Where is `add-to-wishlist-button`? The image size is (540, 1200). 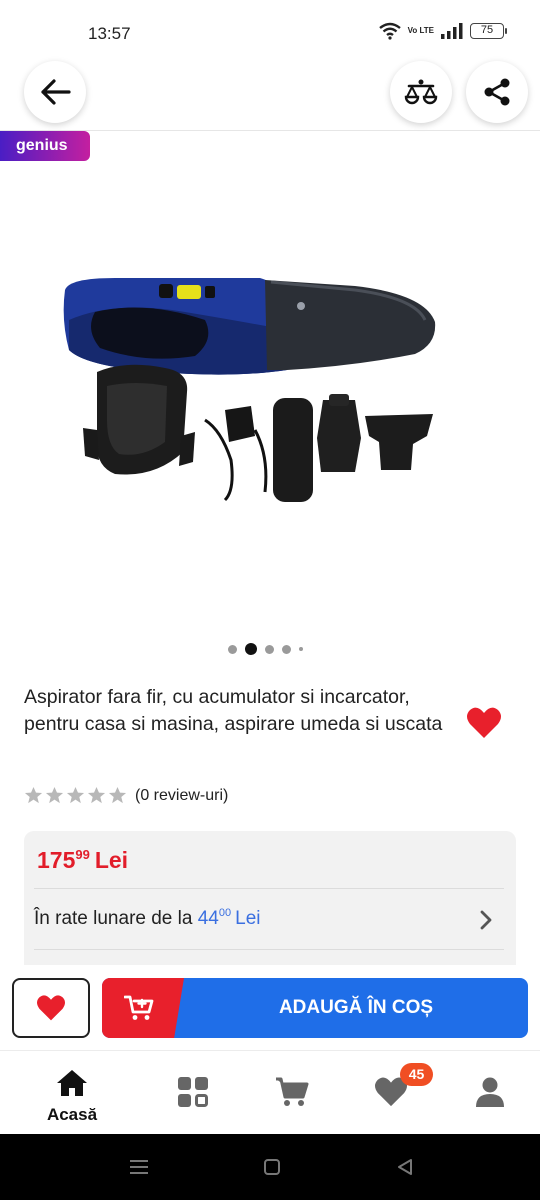 add-to-wishlist-button is located at coordinates (51, 1008).